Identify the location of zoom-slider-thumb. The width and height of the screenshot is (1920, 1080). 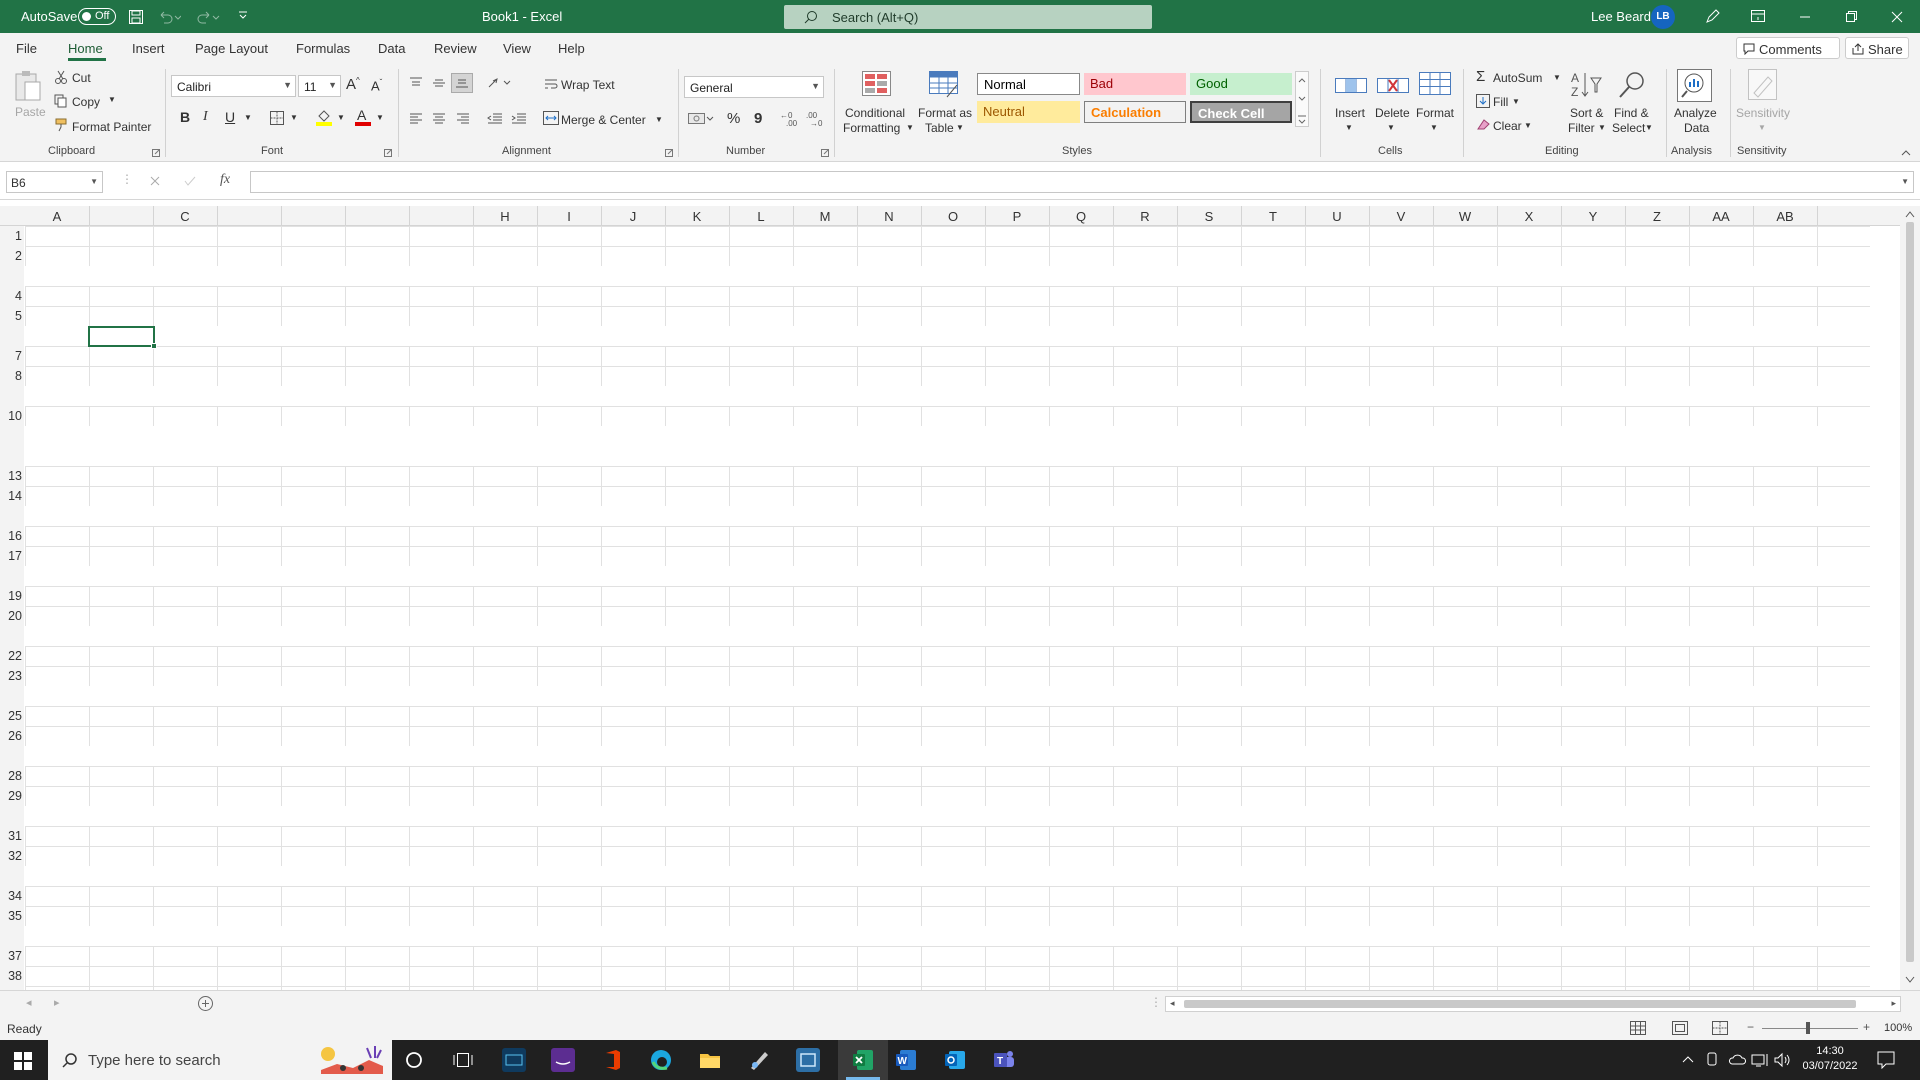
(1808, 1028).